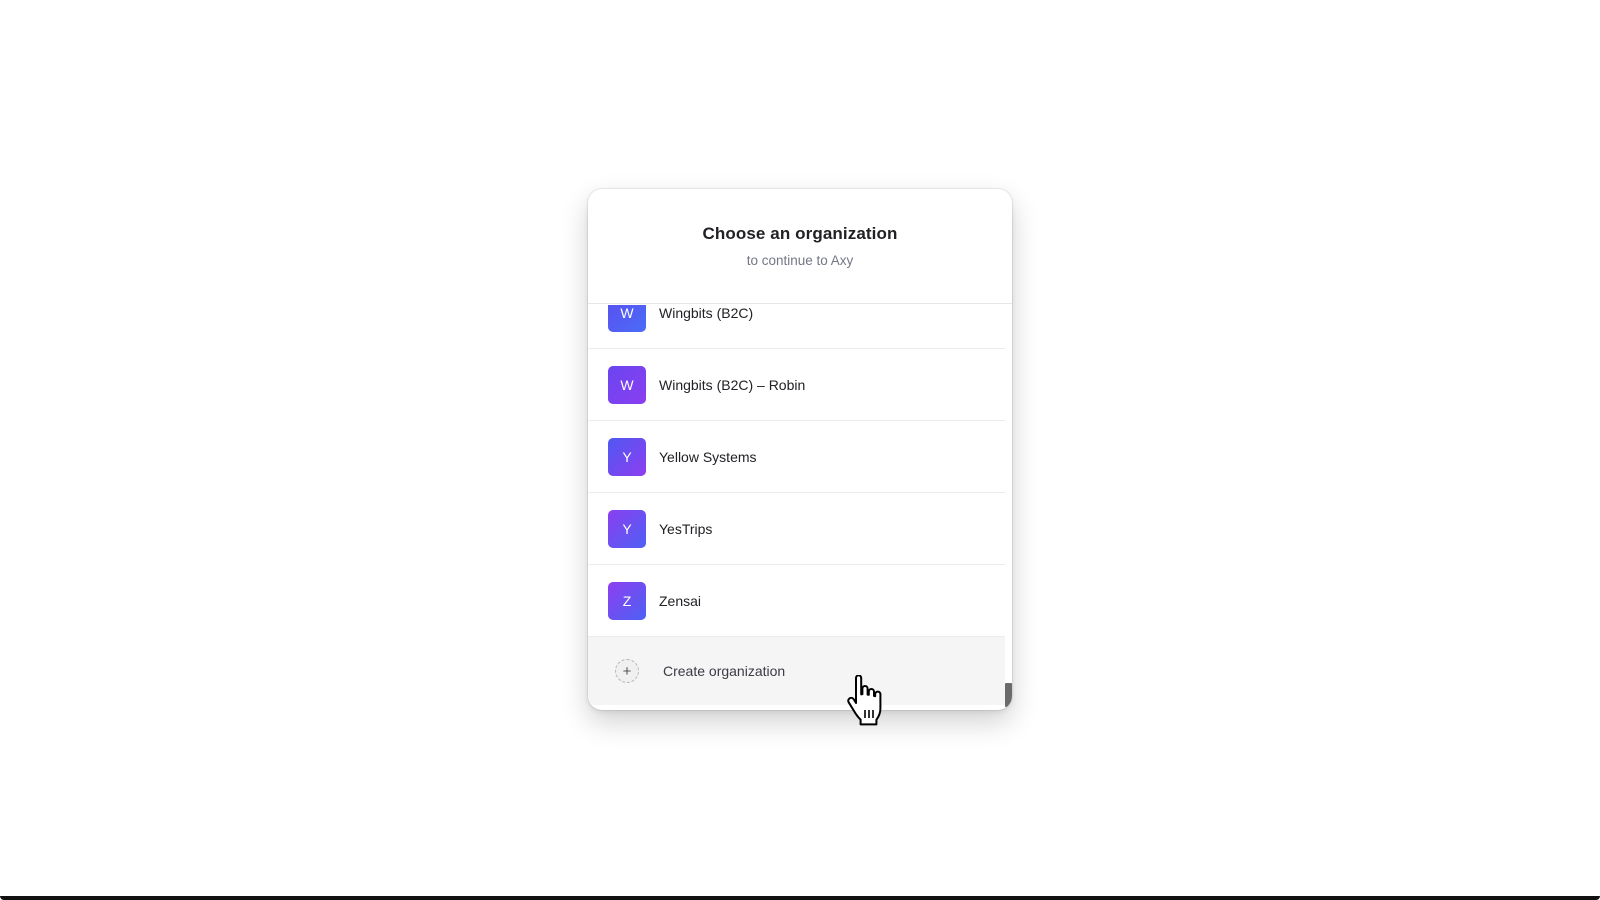 The height and width of the screenshot is (900, 1600). What do you see at coordinates (708, 456) in the screenshot?
I see `organization-name: Yellow Systems` at bounding box center [708, 456].